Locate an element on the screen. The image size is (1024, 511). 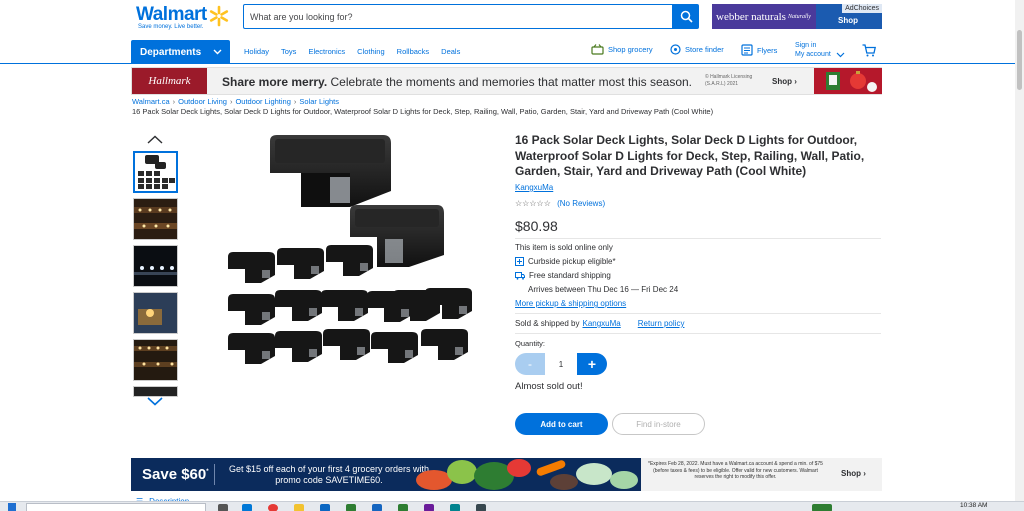
grocery-basket-icon is located at coordinates (597, 49).